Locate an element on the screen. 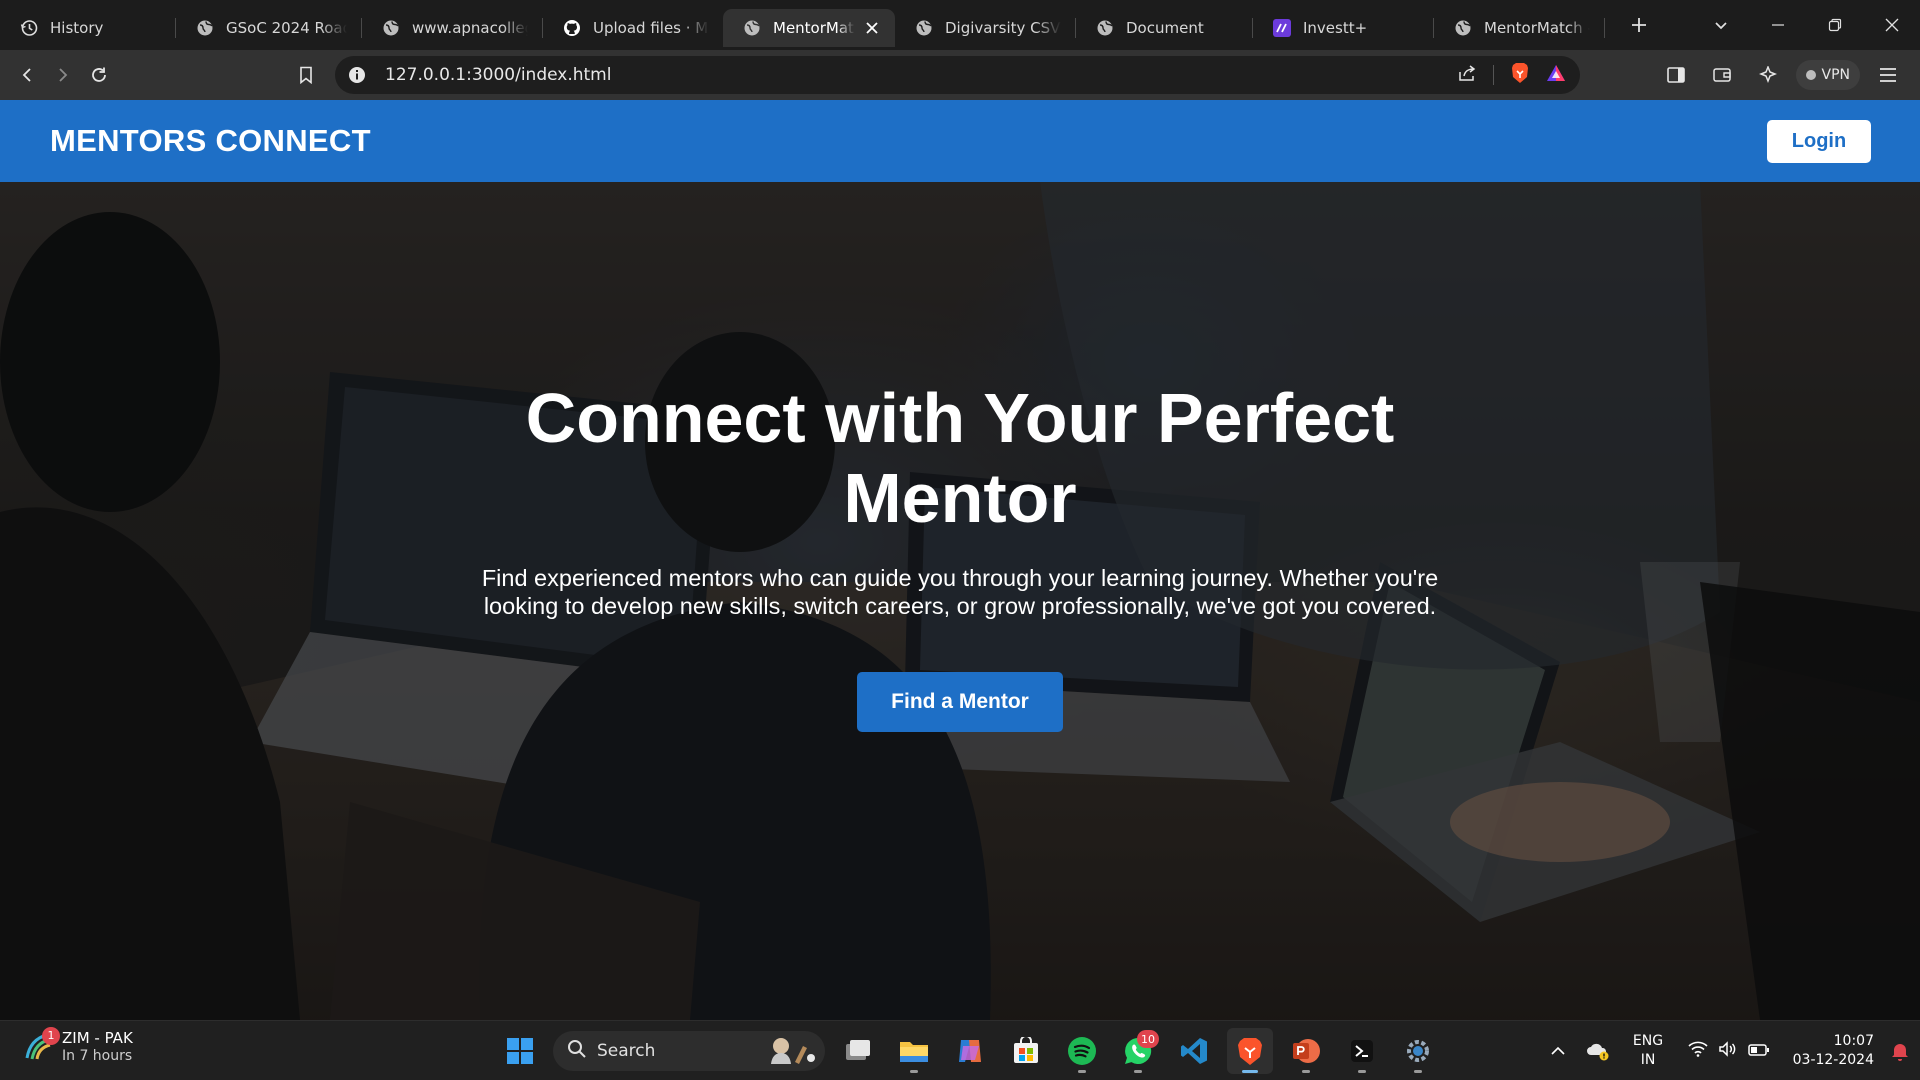  widget-text-group: ZIM - PAK In 7 hours is located at coordinates (97, 1046).